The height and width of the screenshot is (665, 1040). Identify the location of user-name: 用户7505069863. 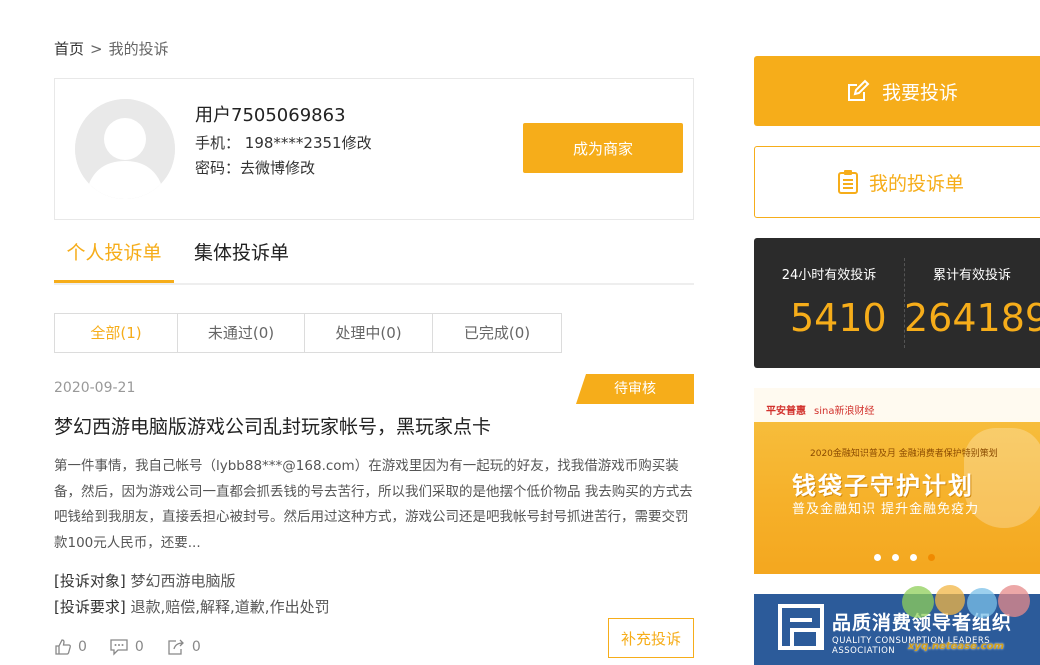
(270, 115).